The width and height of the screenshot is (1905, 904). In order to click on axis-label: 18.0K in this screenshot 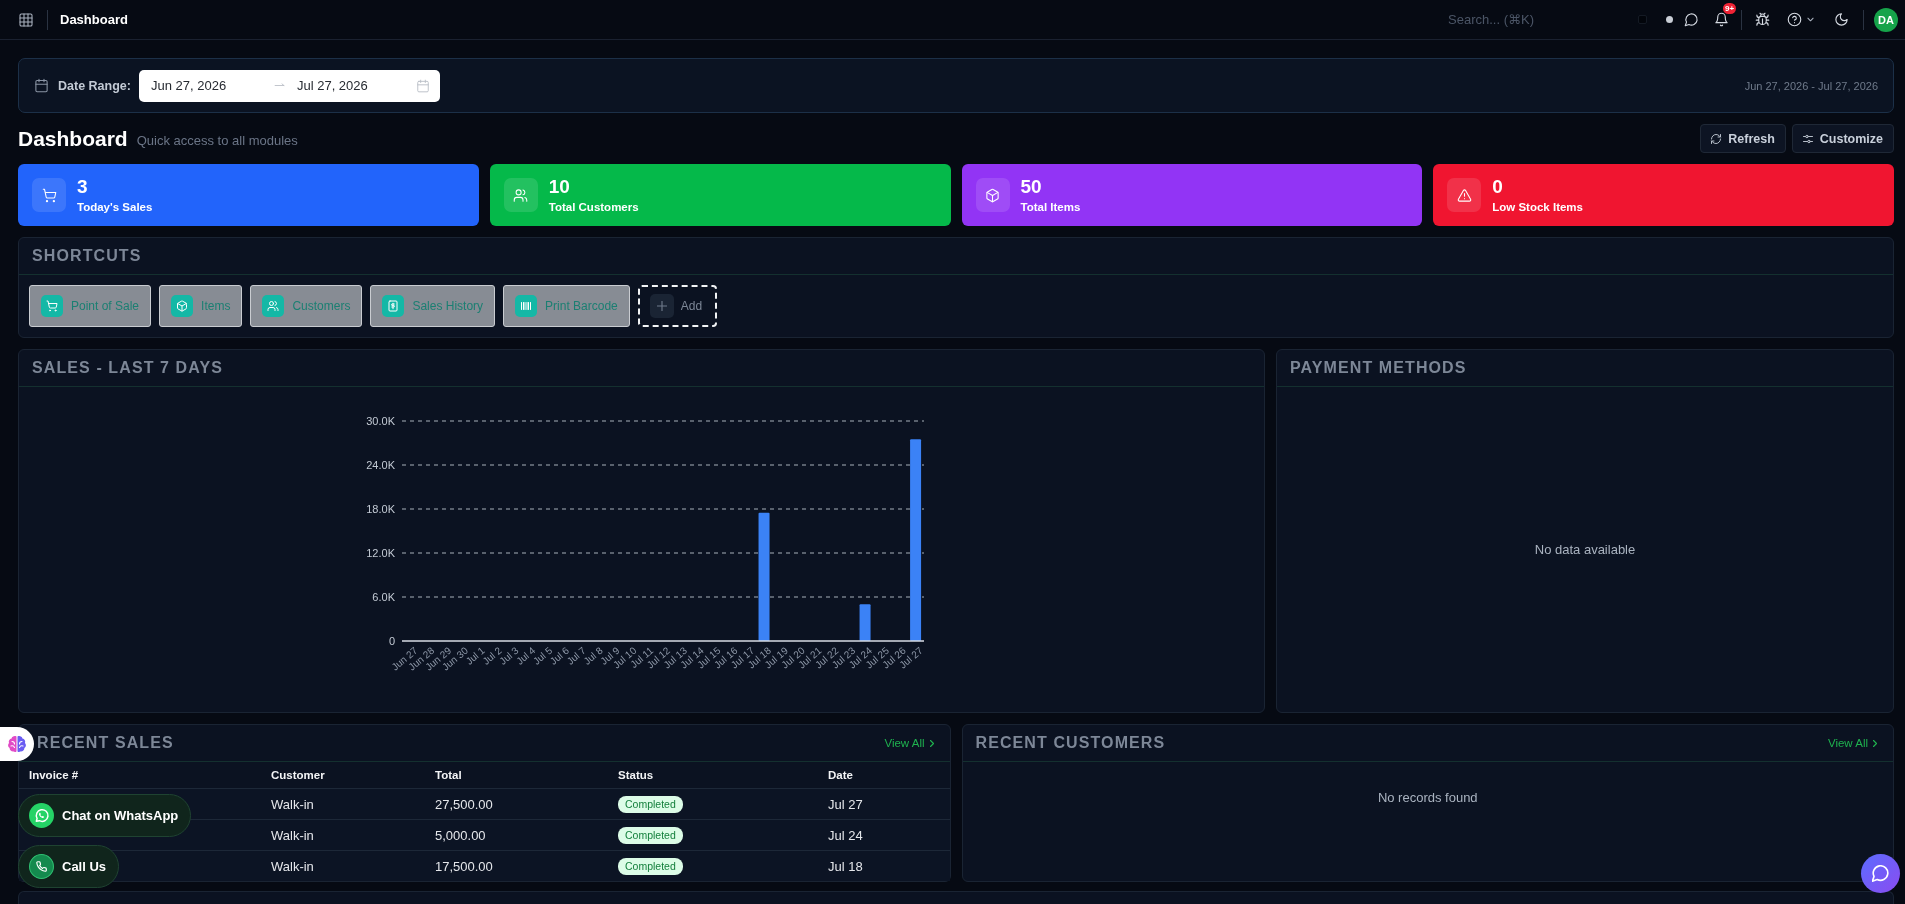, I will do `click(380, 508)`.